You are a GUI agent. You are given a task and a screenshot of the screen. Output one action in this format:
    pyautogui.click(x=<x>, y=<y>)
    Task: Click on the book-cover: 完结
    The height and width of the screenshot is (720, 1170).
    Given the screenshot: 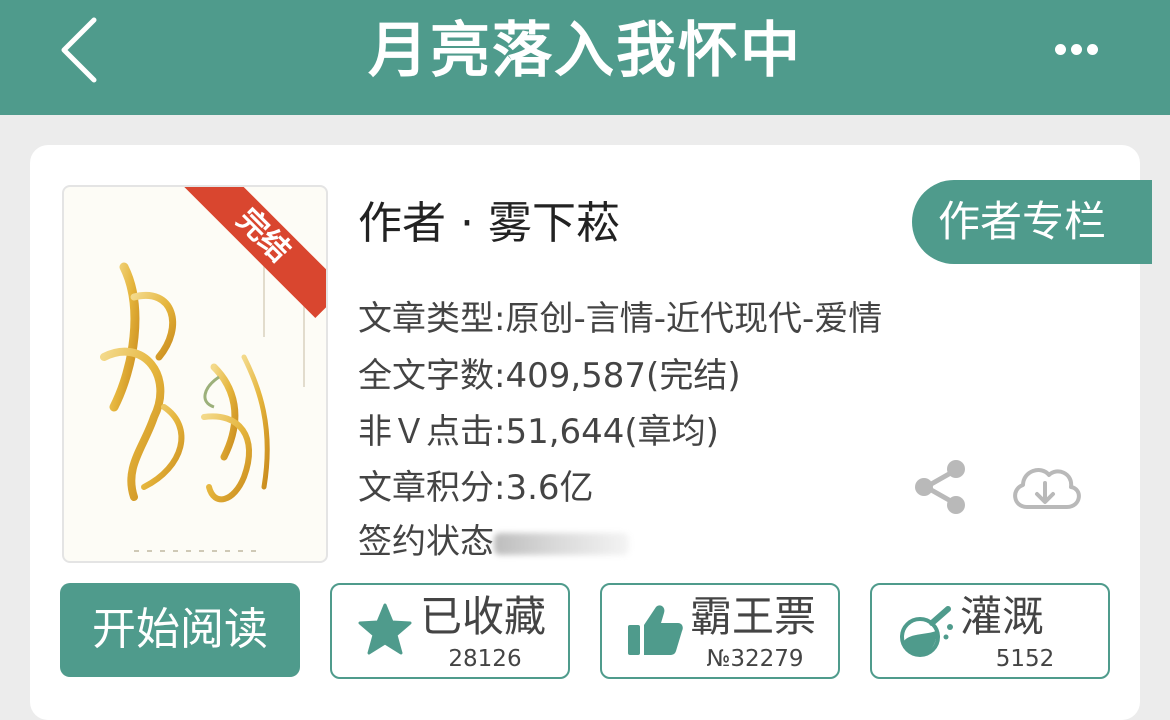 What is the action you would take?
    pyautogui.click(x=195, y=374)
    